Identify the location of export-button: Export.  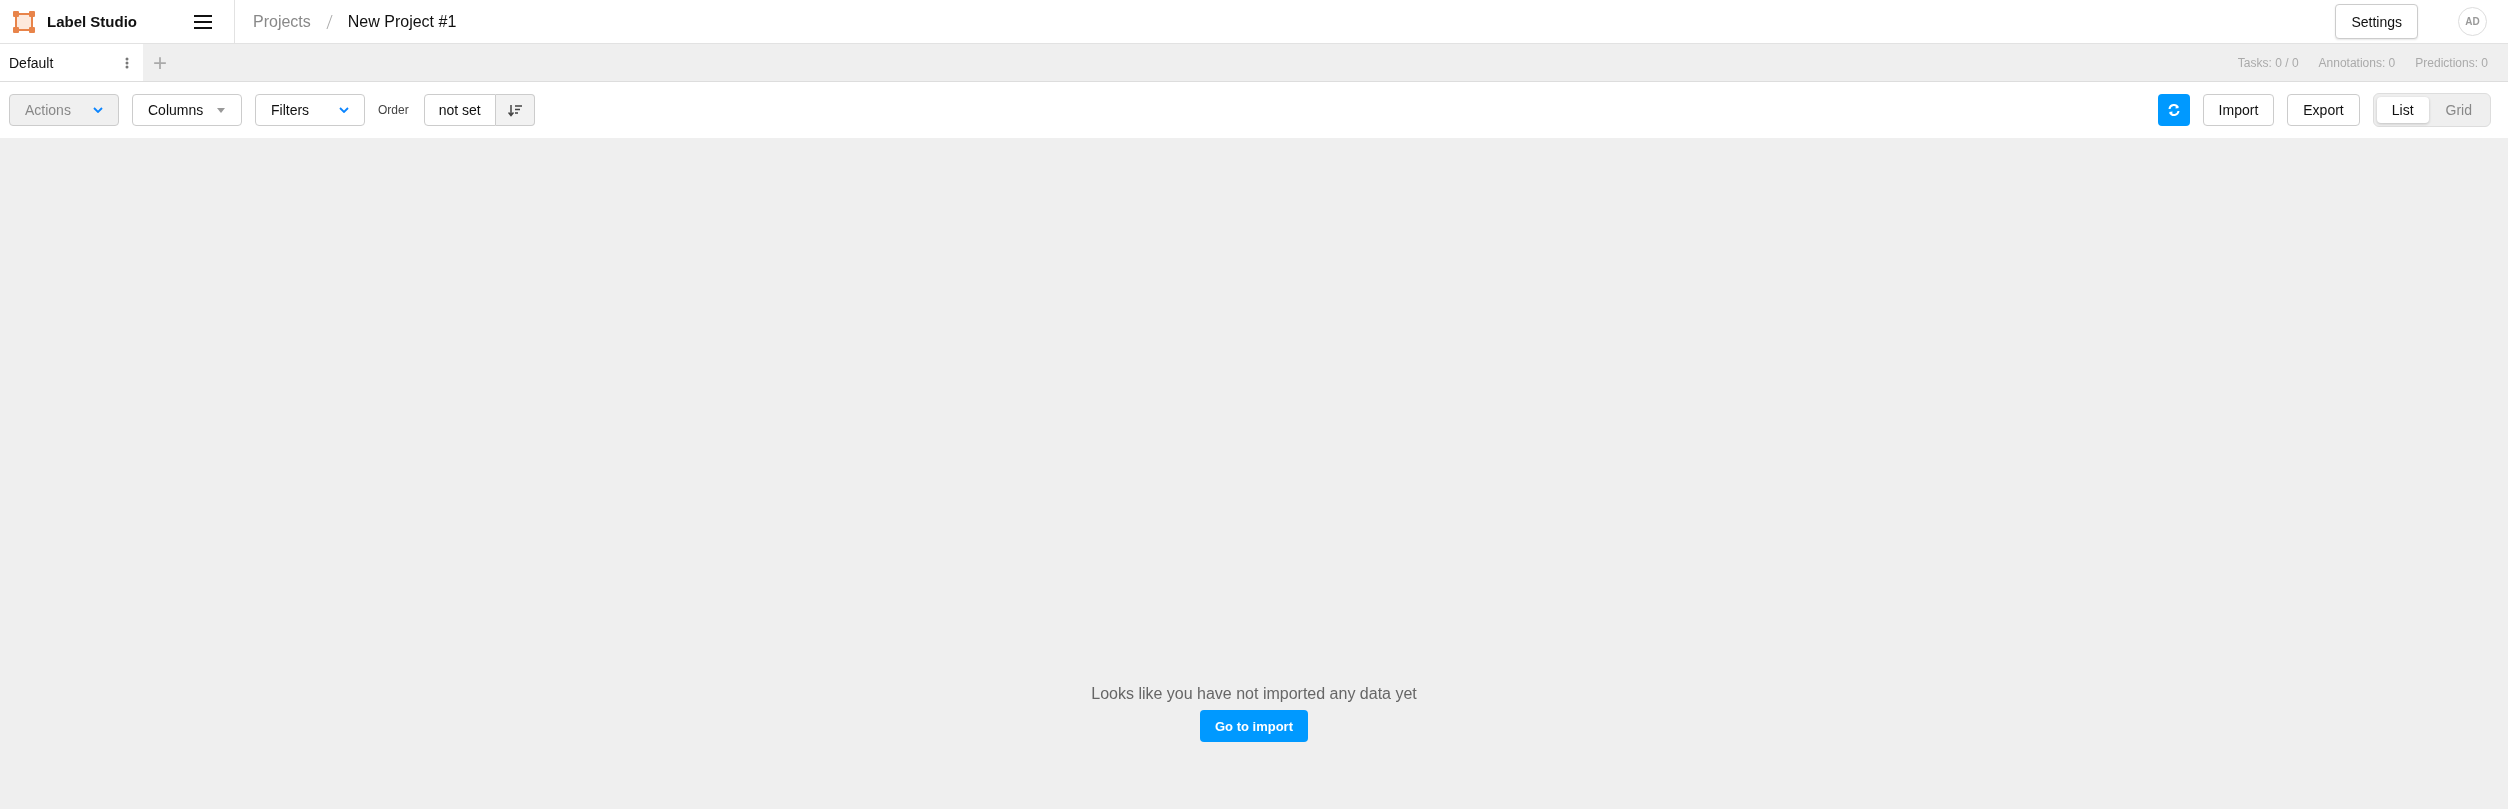
(2323, 110).